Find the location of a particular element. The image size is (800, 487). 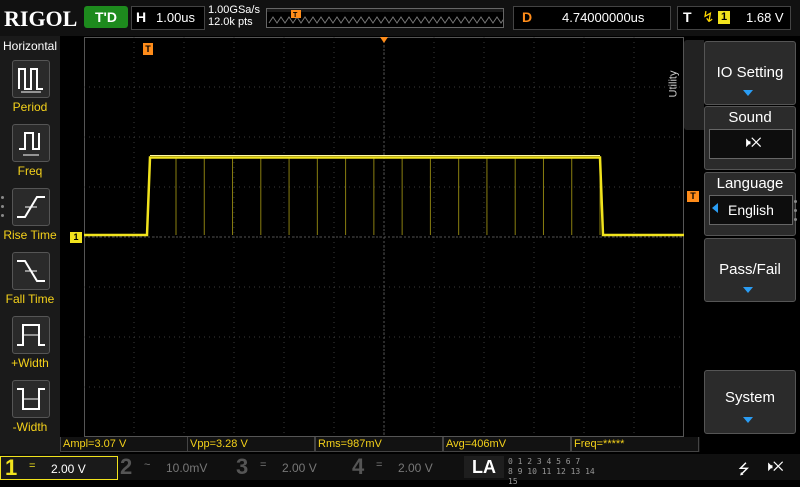

ch4-status: 4 = 2.00 V is located at coordinates (406, 466).